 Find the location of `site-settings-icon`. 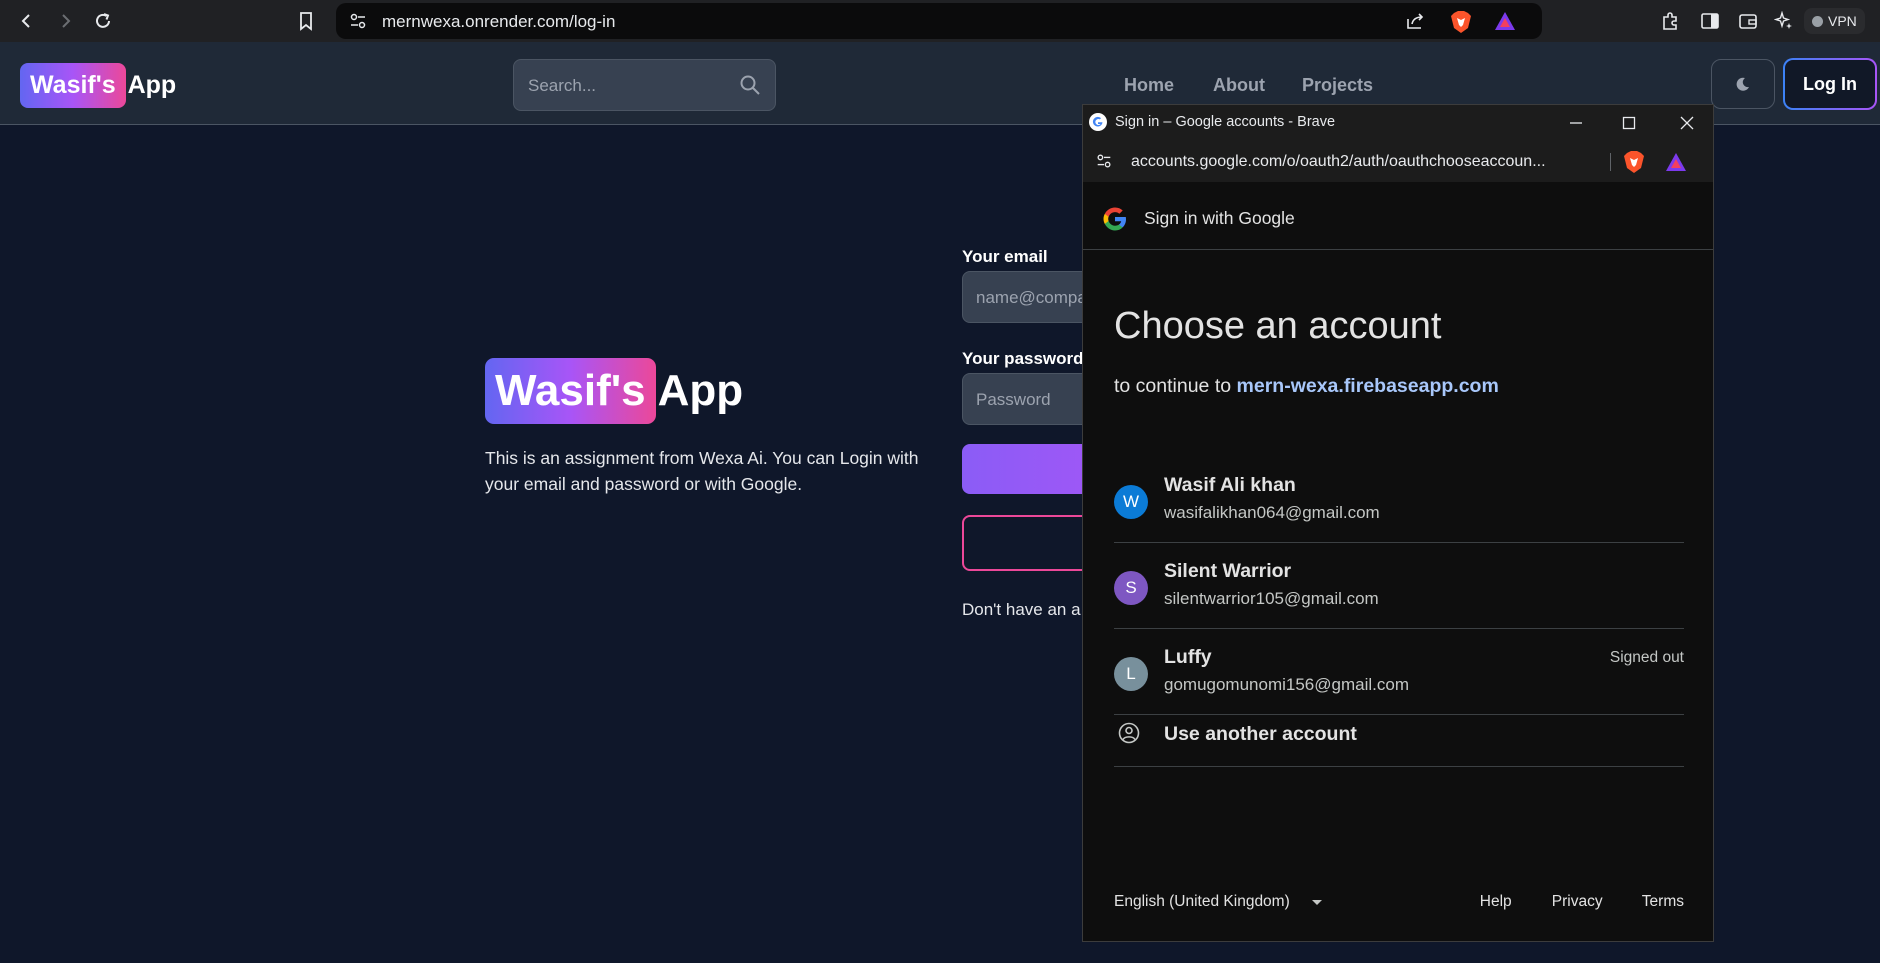

site-settings-icon is located at coordinates (358, 21).